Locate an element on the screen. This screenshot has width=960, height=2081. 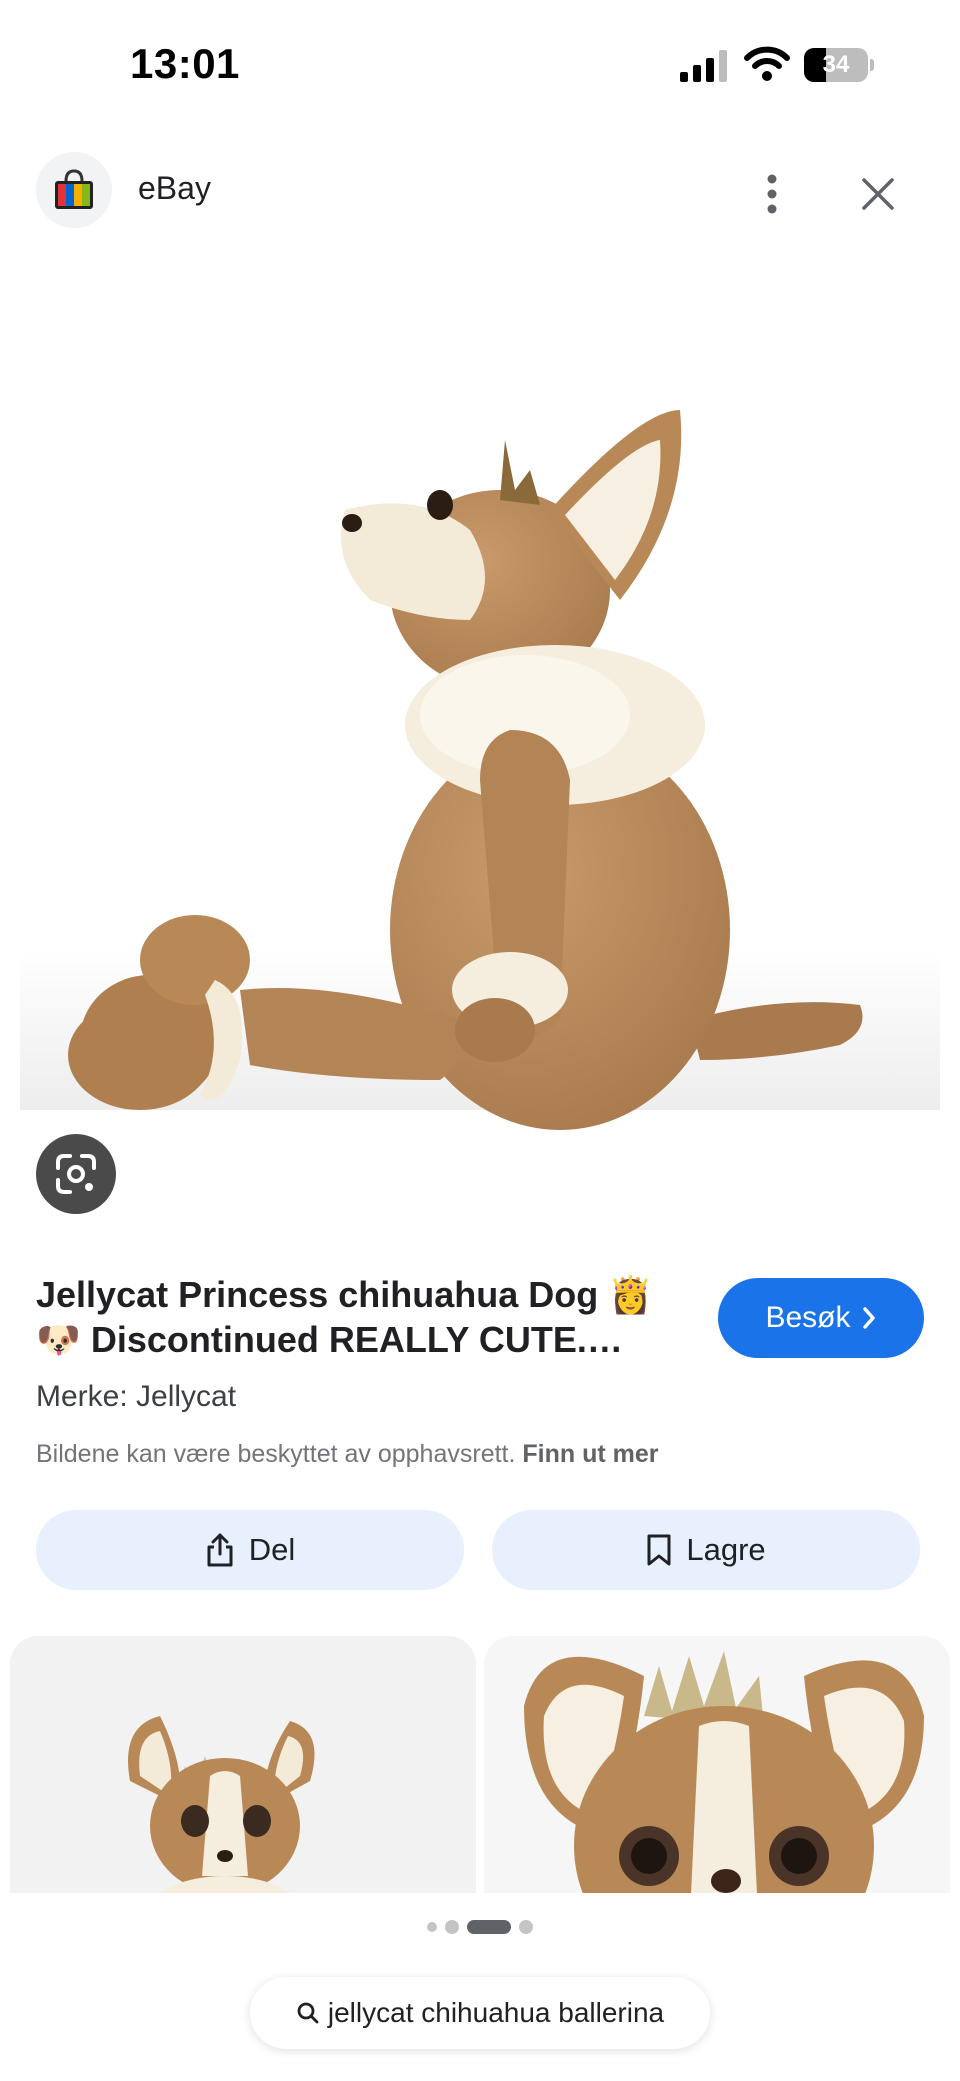
search-icon is located at coordinates (308, 2013).